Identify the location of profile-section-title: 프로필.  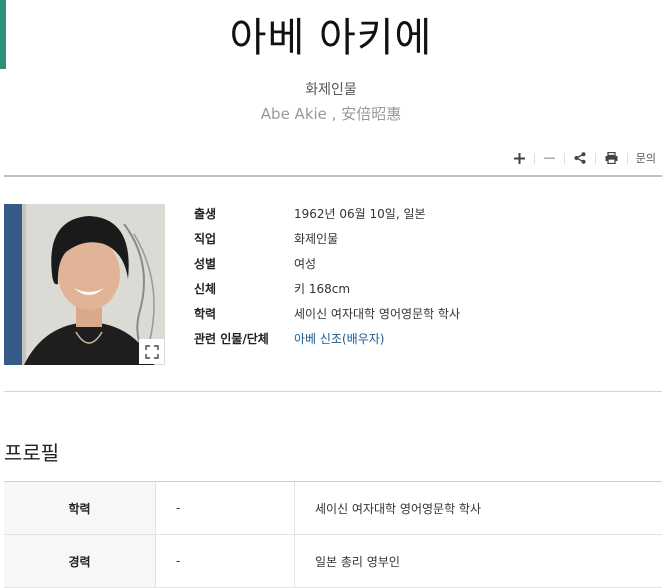
(32, 453).